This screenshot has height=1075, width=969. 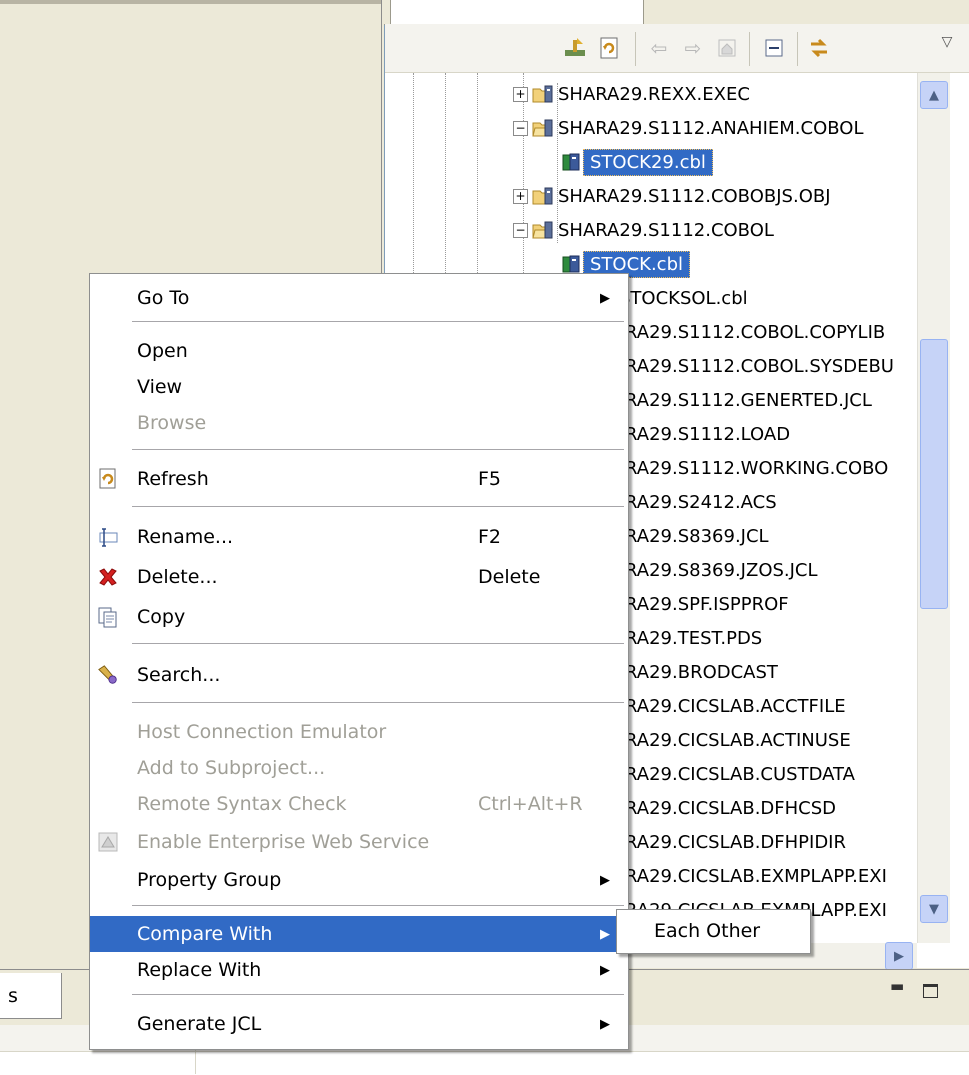 What do you see at coordinates (358, 298) in the screenshot?
I see `menu-item-go-to: Go To ▶` at bounding box center [358, 298].